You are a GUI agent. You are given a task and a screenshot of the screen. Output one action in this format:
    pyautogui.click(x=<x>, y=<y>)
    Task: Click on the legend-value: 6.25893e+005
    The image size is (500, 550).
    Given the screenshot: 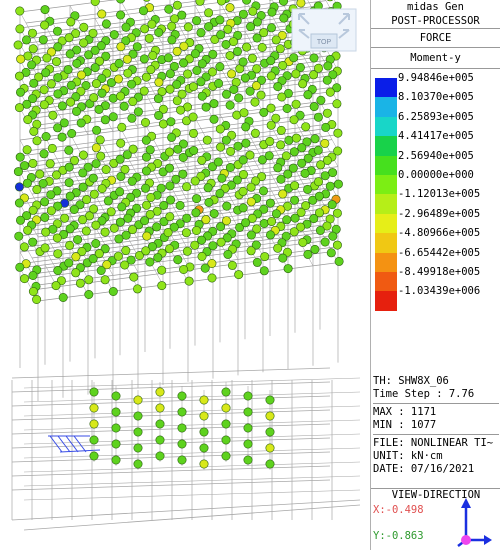 What is the action you would take?
    pyautogui.click(x=436, y=116)
    